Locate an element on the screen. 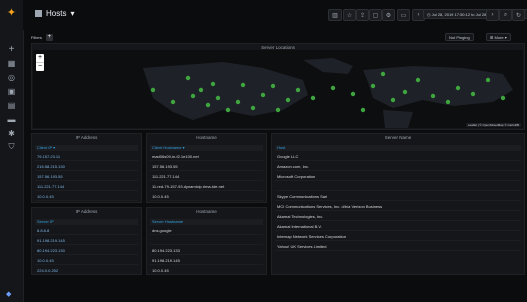 The image size is (527, 302). table-row: Google LLC is located at coordinates (398, 157).